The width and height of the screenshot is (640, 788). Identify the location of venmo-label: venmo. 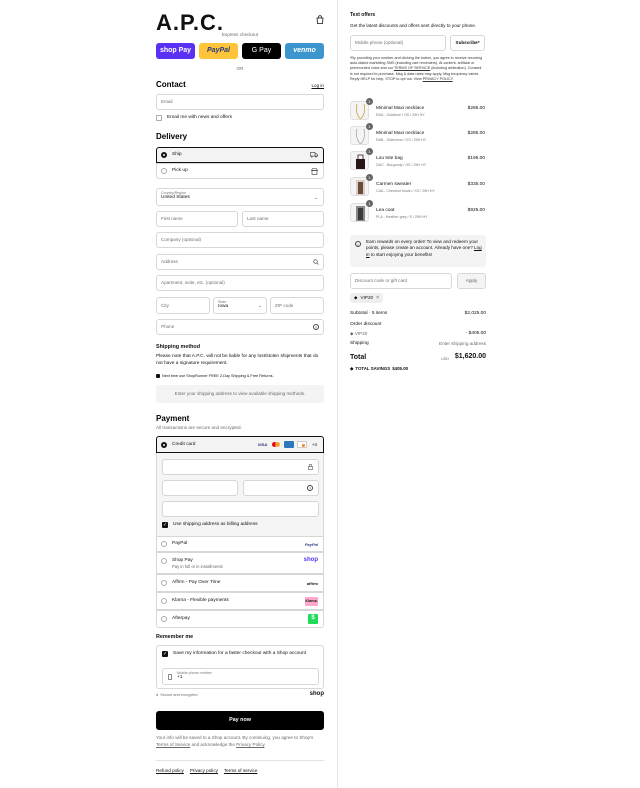
(304, 50).